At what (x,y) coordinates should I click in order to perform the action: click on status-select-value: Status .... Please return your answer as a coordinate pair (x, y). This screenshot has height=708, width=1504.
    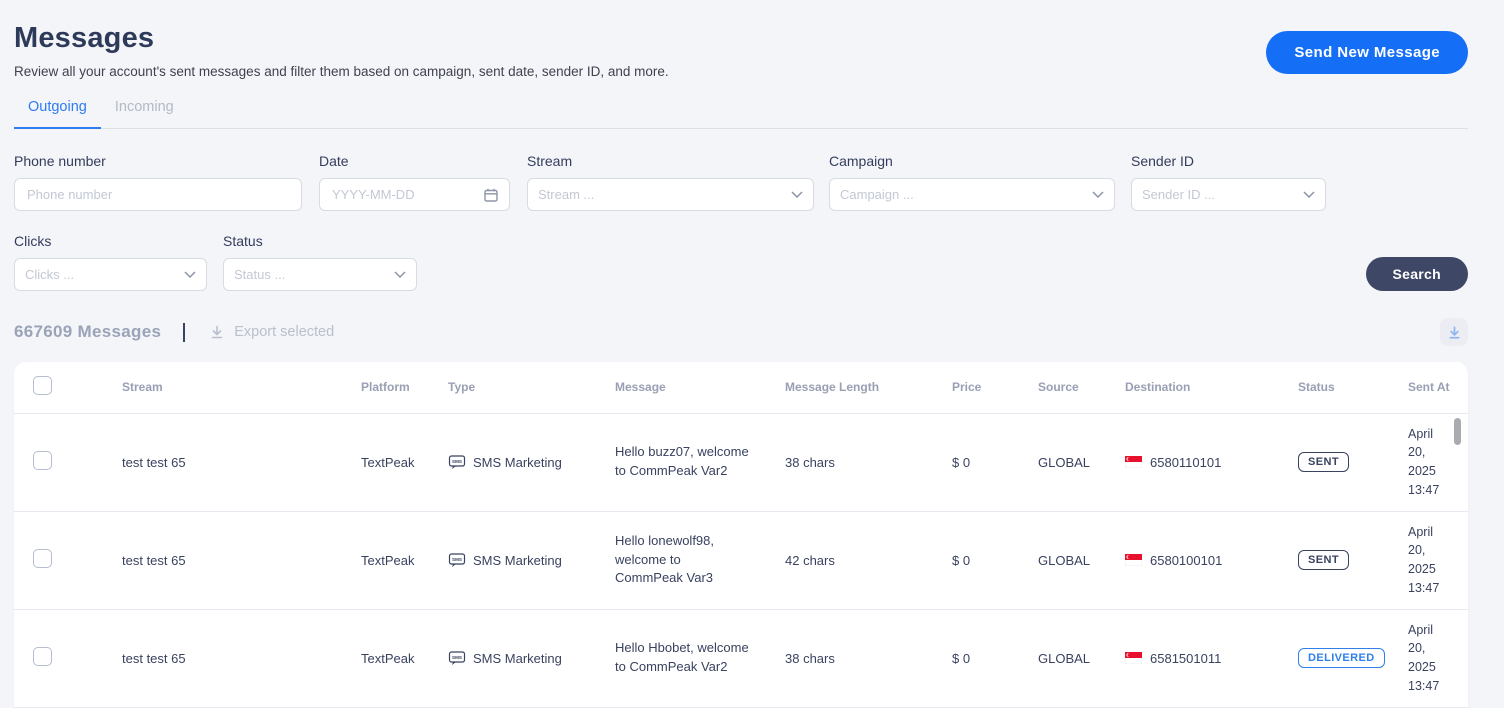
    Looking at the image, I should click on (260, 274).